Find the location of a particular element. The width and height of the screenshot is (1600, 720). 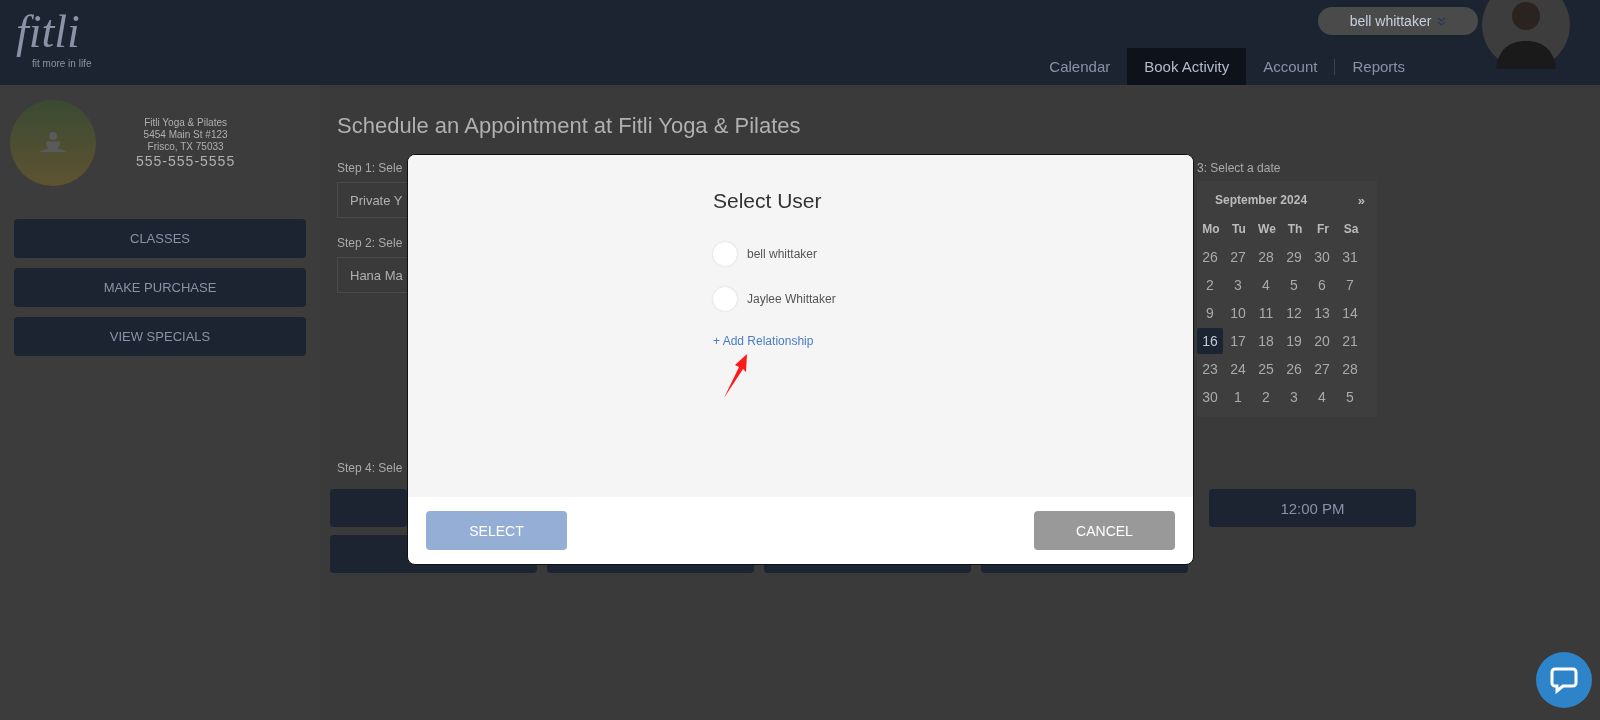

calendar-day: 29 is located at coordinates (1294, 257).